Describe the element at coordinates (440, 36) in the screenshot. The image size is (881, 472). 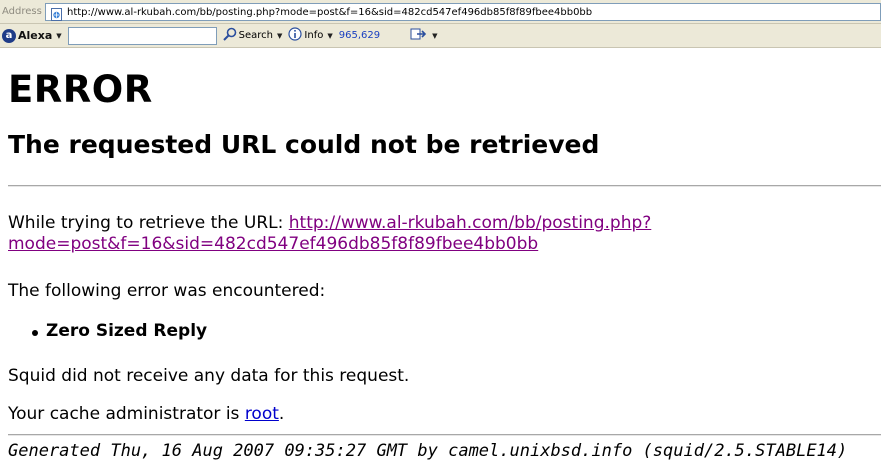
I see `alexa-toolbar: a Alexa ▼ Search ▼ Info ▼ 965,629 ▼` at that location.